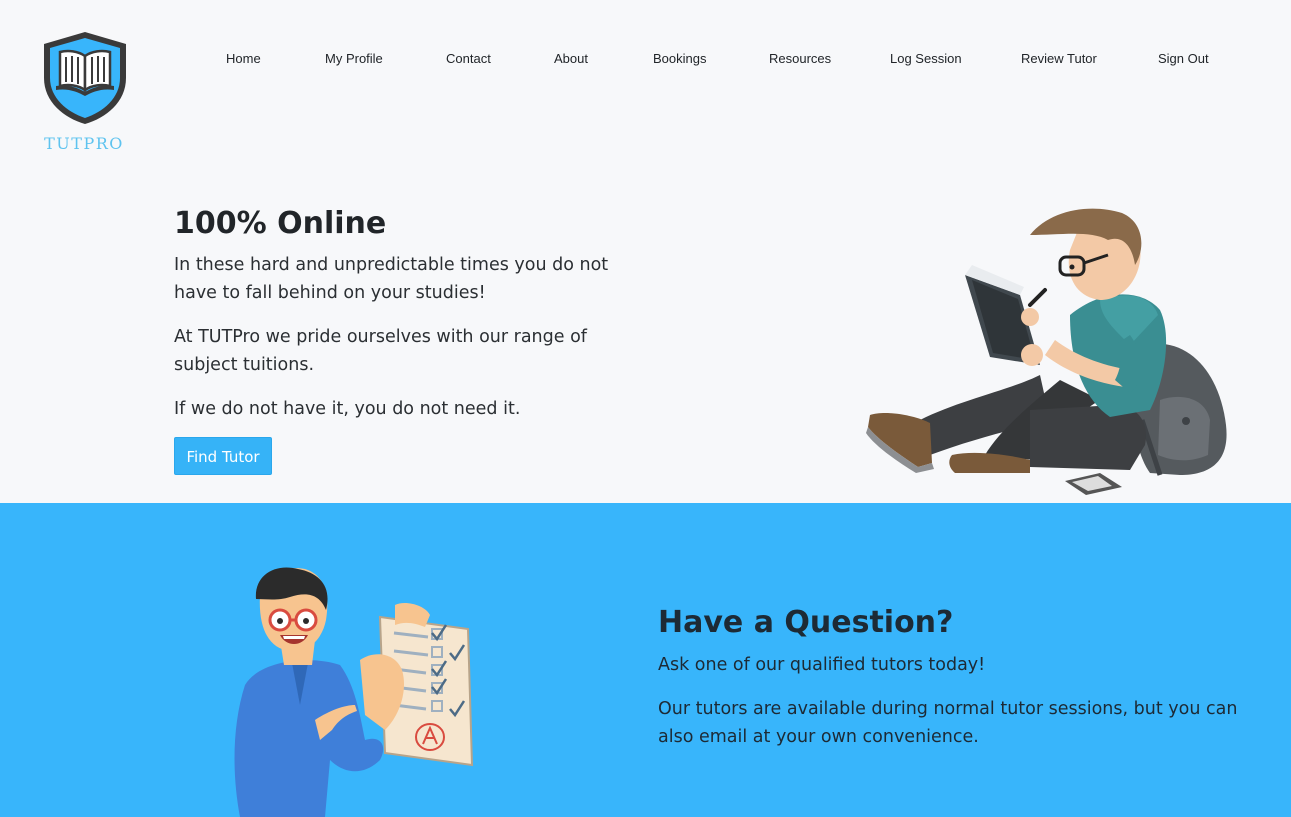 Image resolution: width=1291 pixels, height=817 pixels. What do you see at coordinates (926, 59) in the screenshot?
I see `nav-log-session: Log Session` at bounding box center [926, 59].